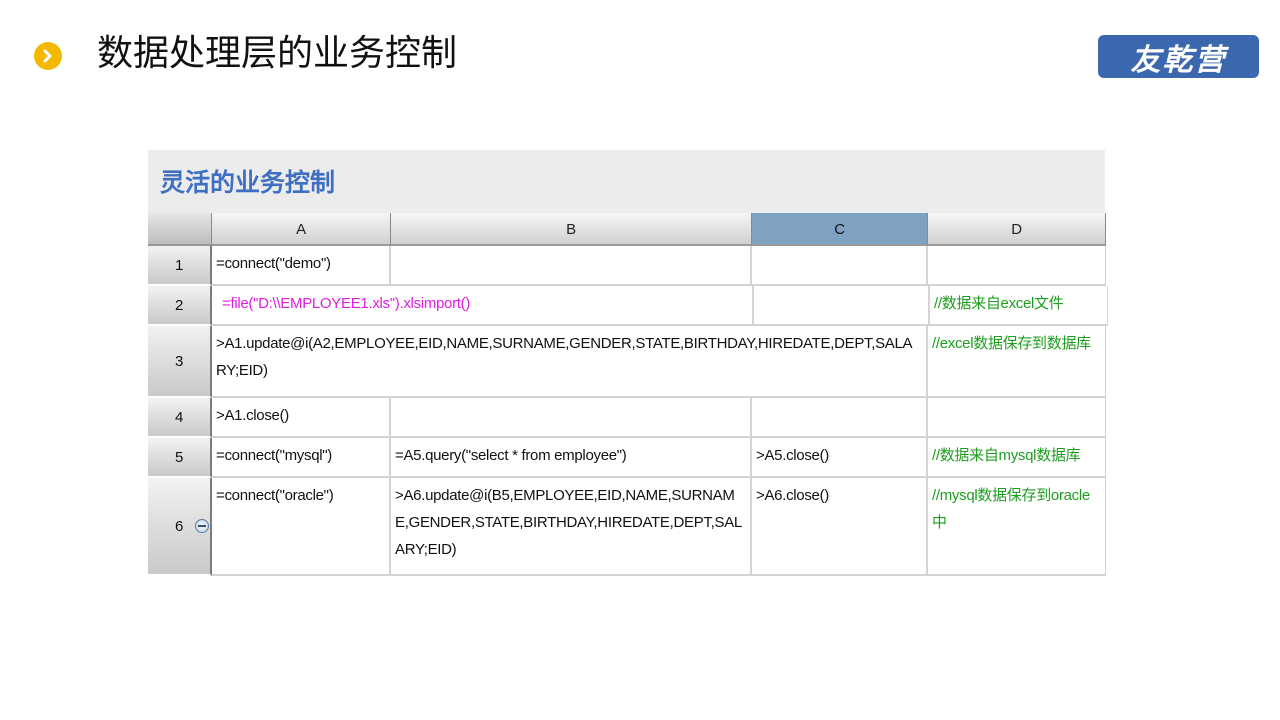 The height and width of the screenshot is (720, 1280). Describe the element at coordinates (301, 418) in the screenshot. I see `cell-a4: >A1.close()` at that location.